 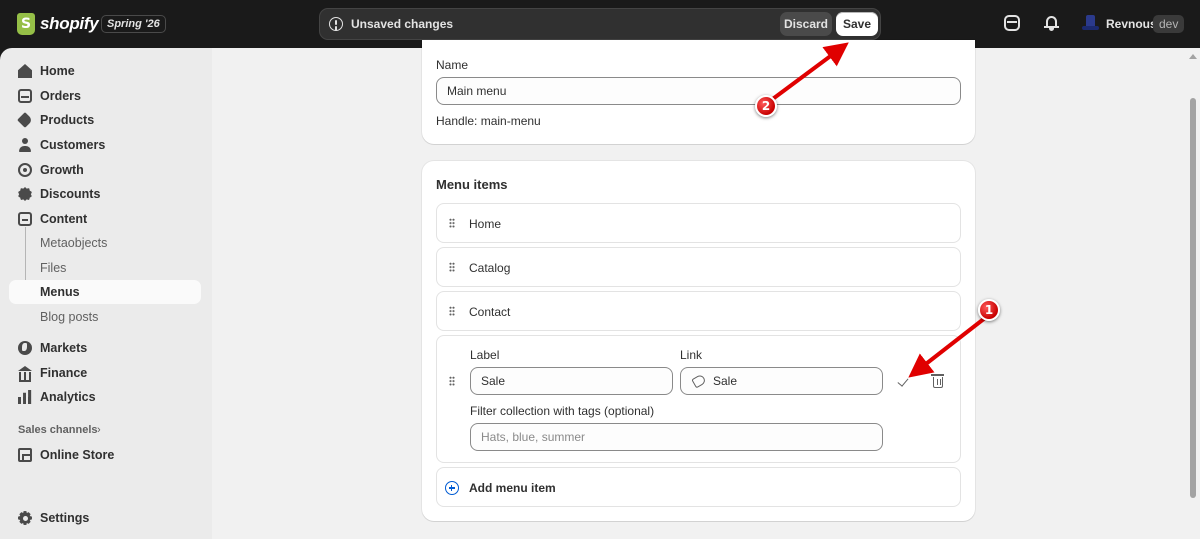 What do you see at coordinates (562, 411) in the screenshot?
I see `filter-caption: Filter collection with tags (optional)` at bounding box center [562, 411].